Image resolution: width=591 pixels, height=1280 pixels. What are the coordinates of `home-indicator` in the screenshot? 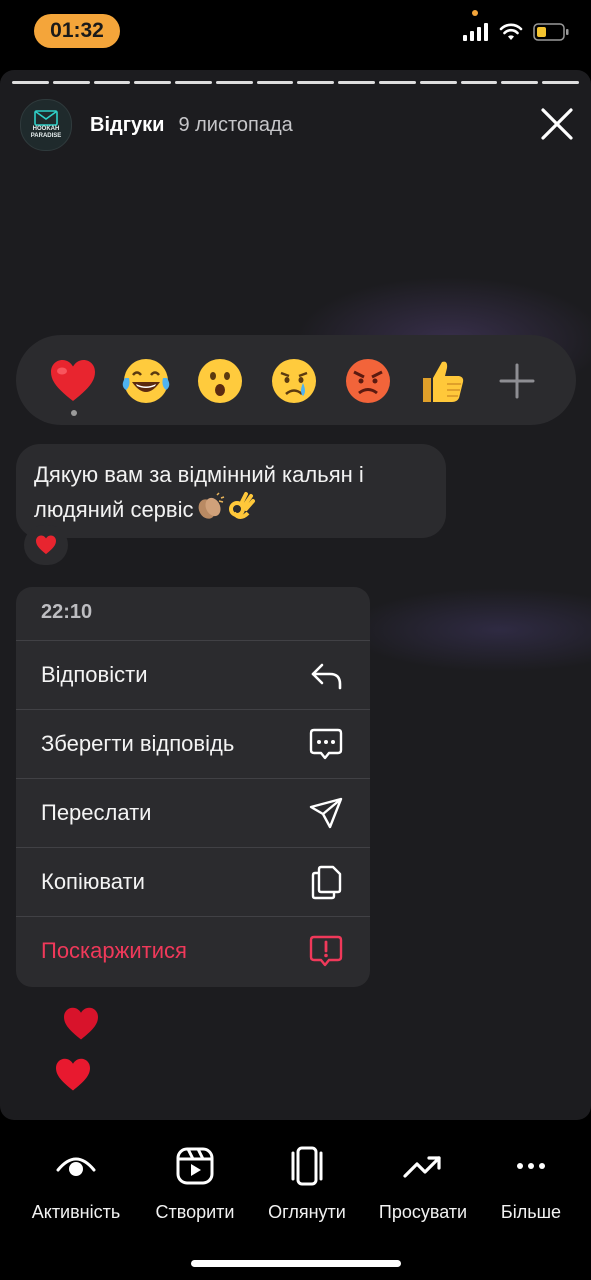 It's located at (296, 1263).